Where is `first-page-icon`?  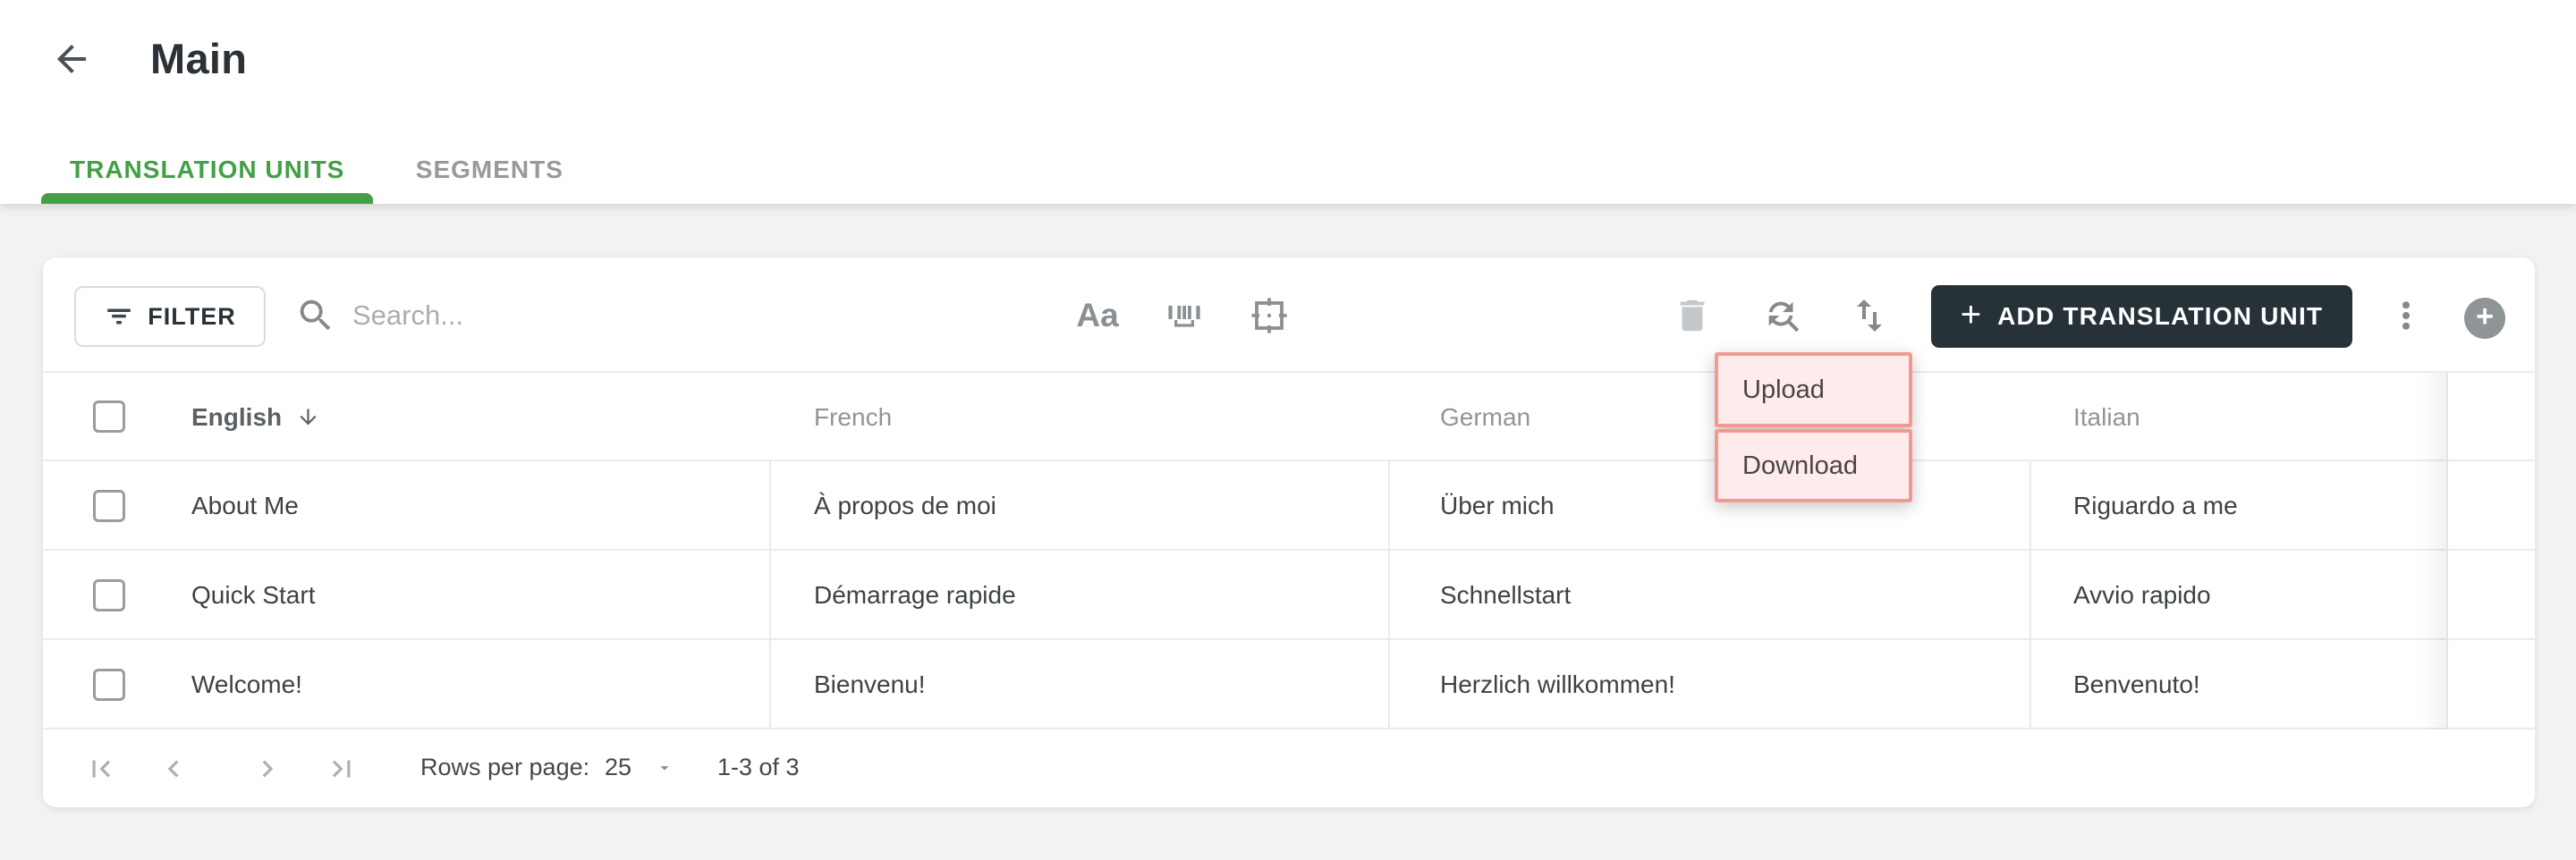 first-page-icon is located at coordinates (101, 769).